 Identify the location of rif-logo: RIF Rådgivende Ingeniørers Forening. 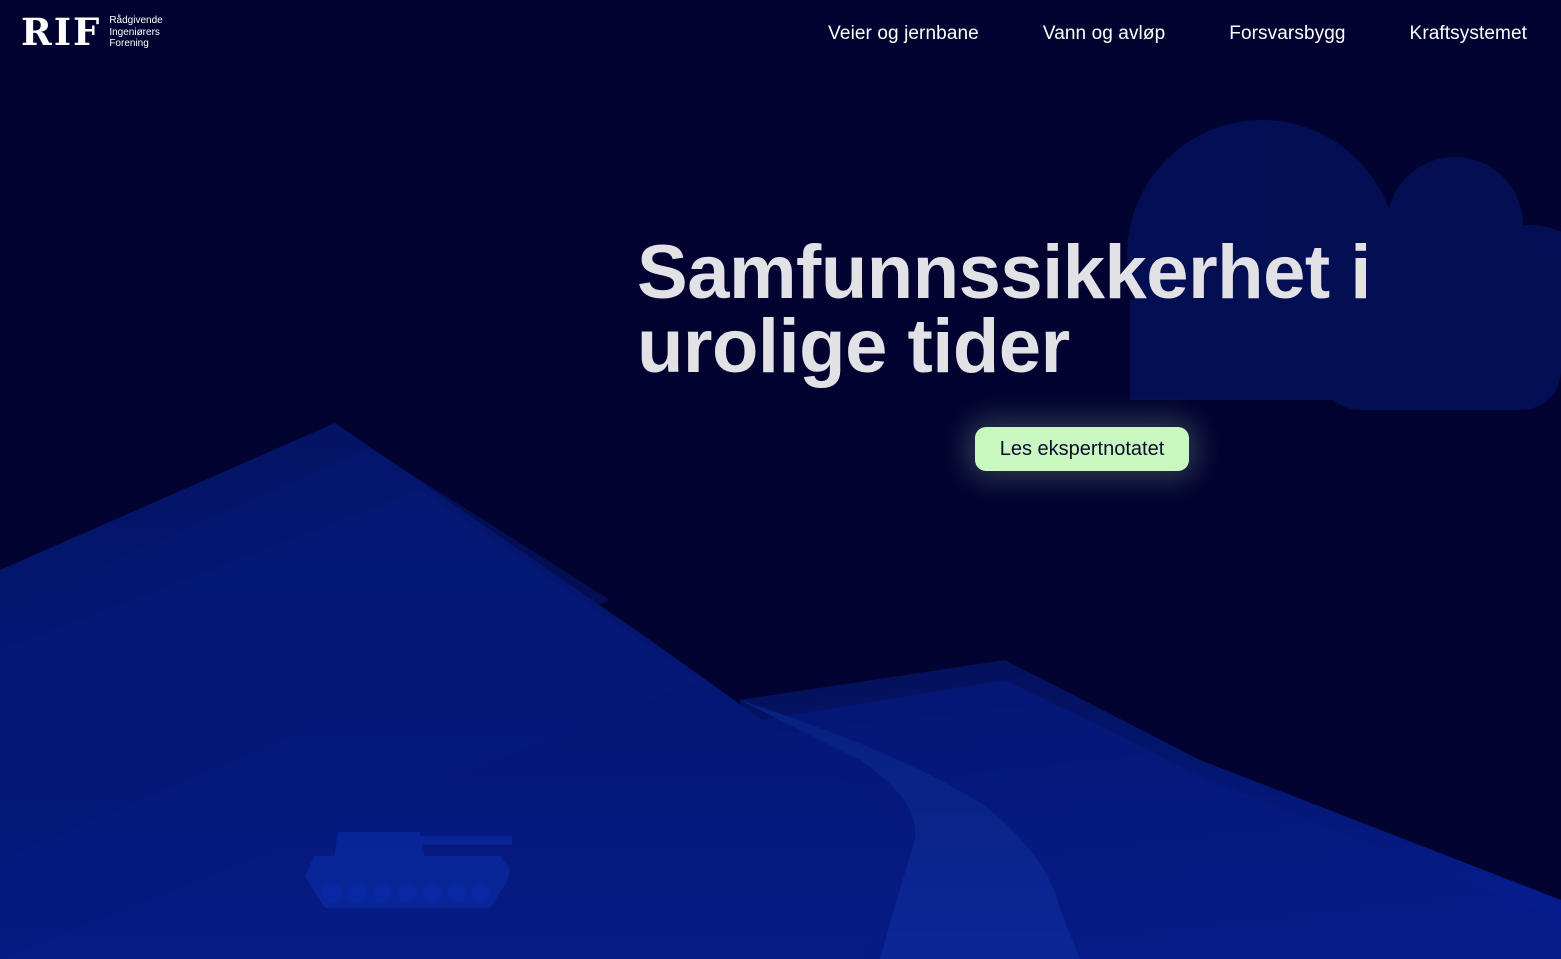
(92, 32).